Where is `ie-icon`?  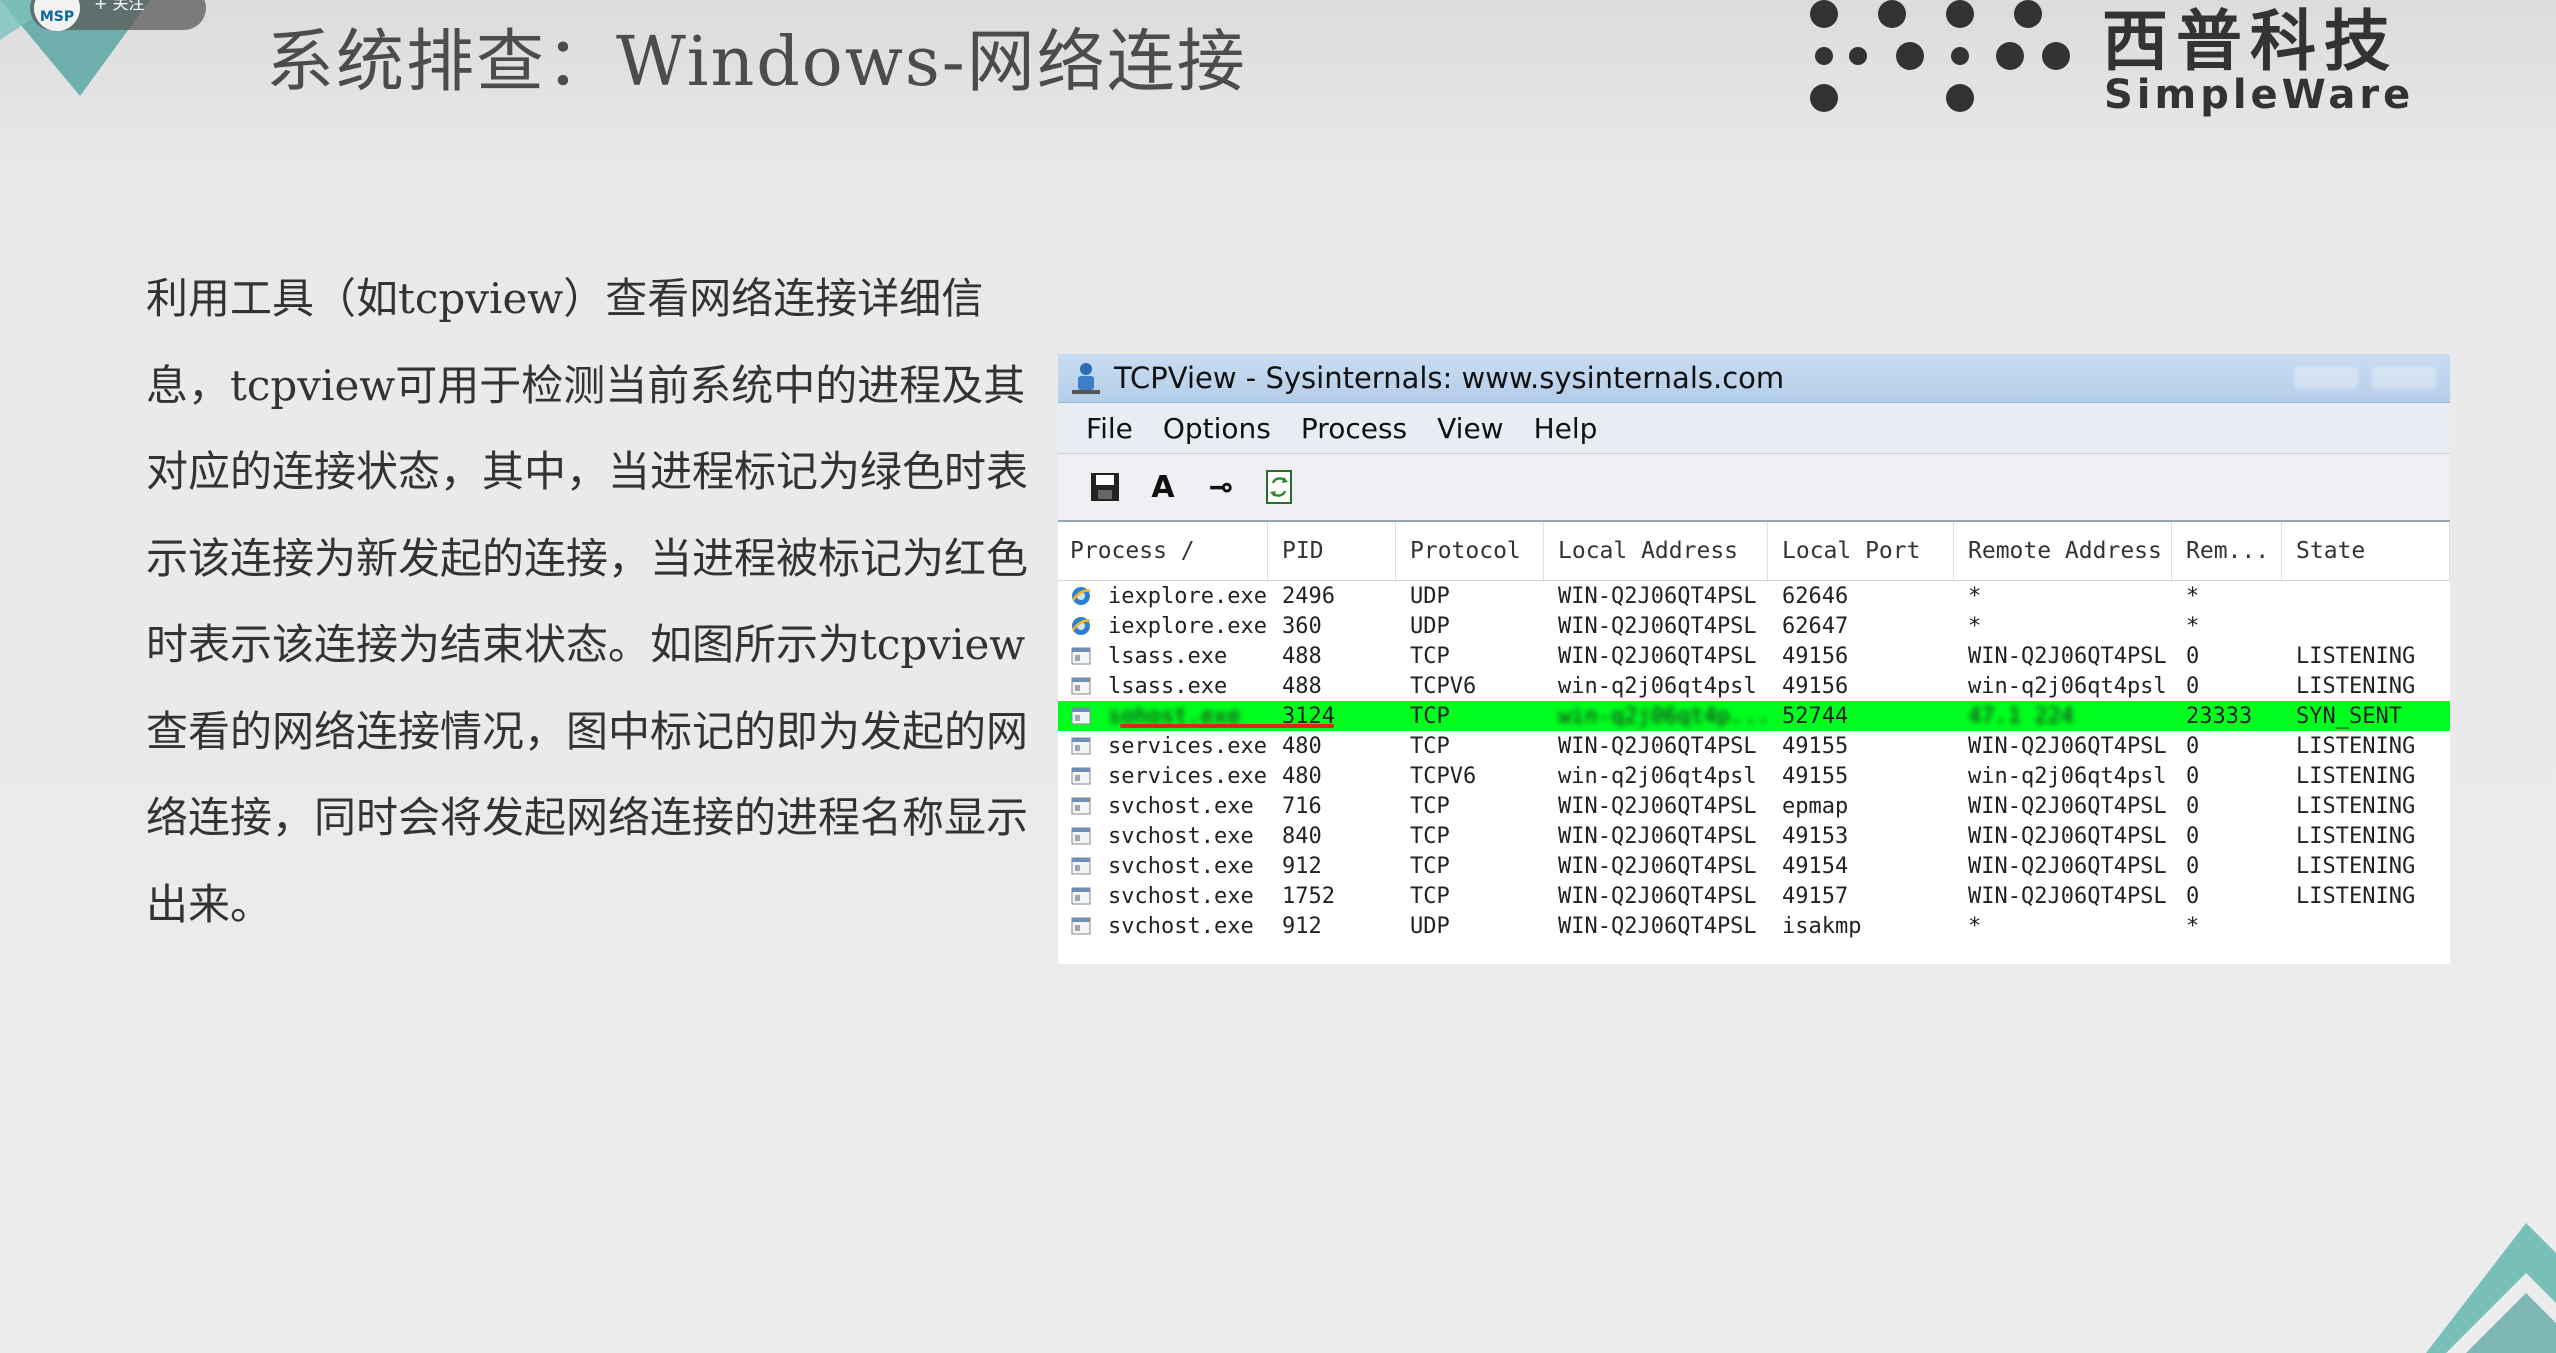 ie-icon is located at coordinates (1081, 596).